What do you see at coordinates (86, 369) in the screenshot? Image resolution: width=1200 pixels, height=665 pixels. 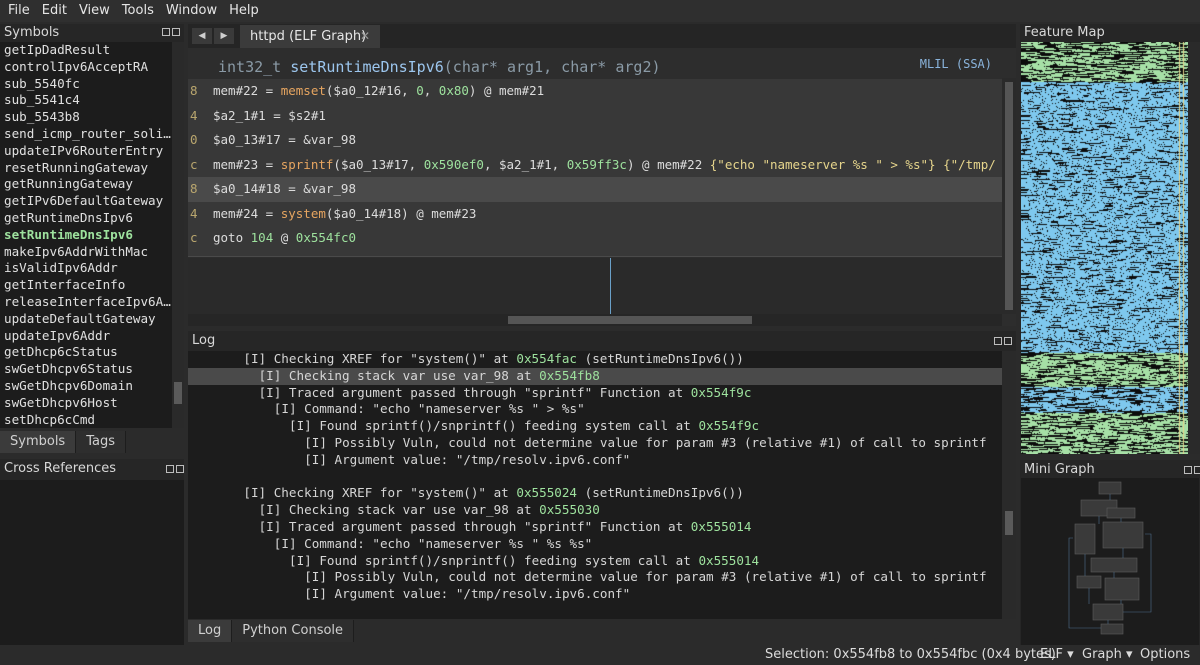 I see `symbol-item: swGetDhcpv6Status` at bounding box center [86, 369].